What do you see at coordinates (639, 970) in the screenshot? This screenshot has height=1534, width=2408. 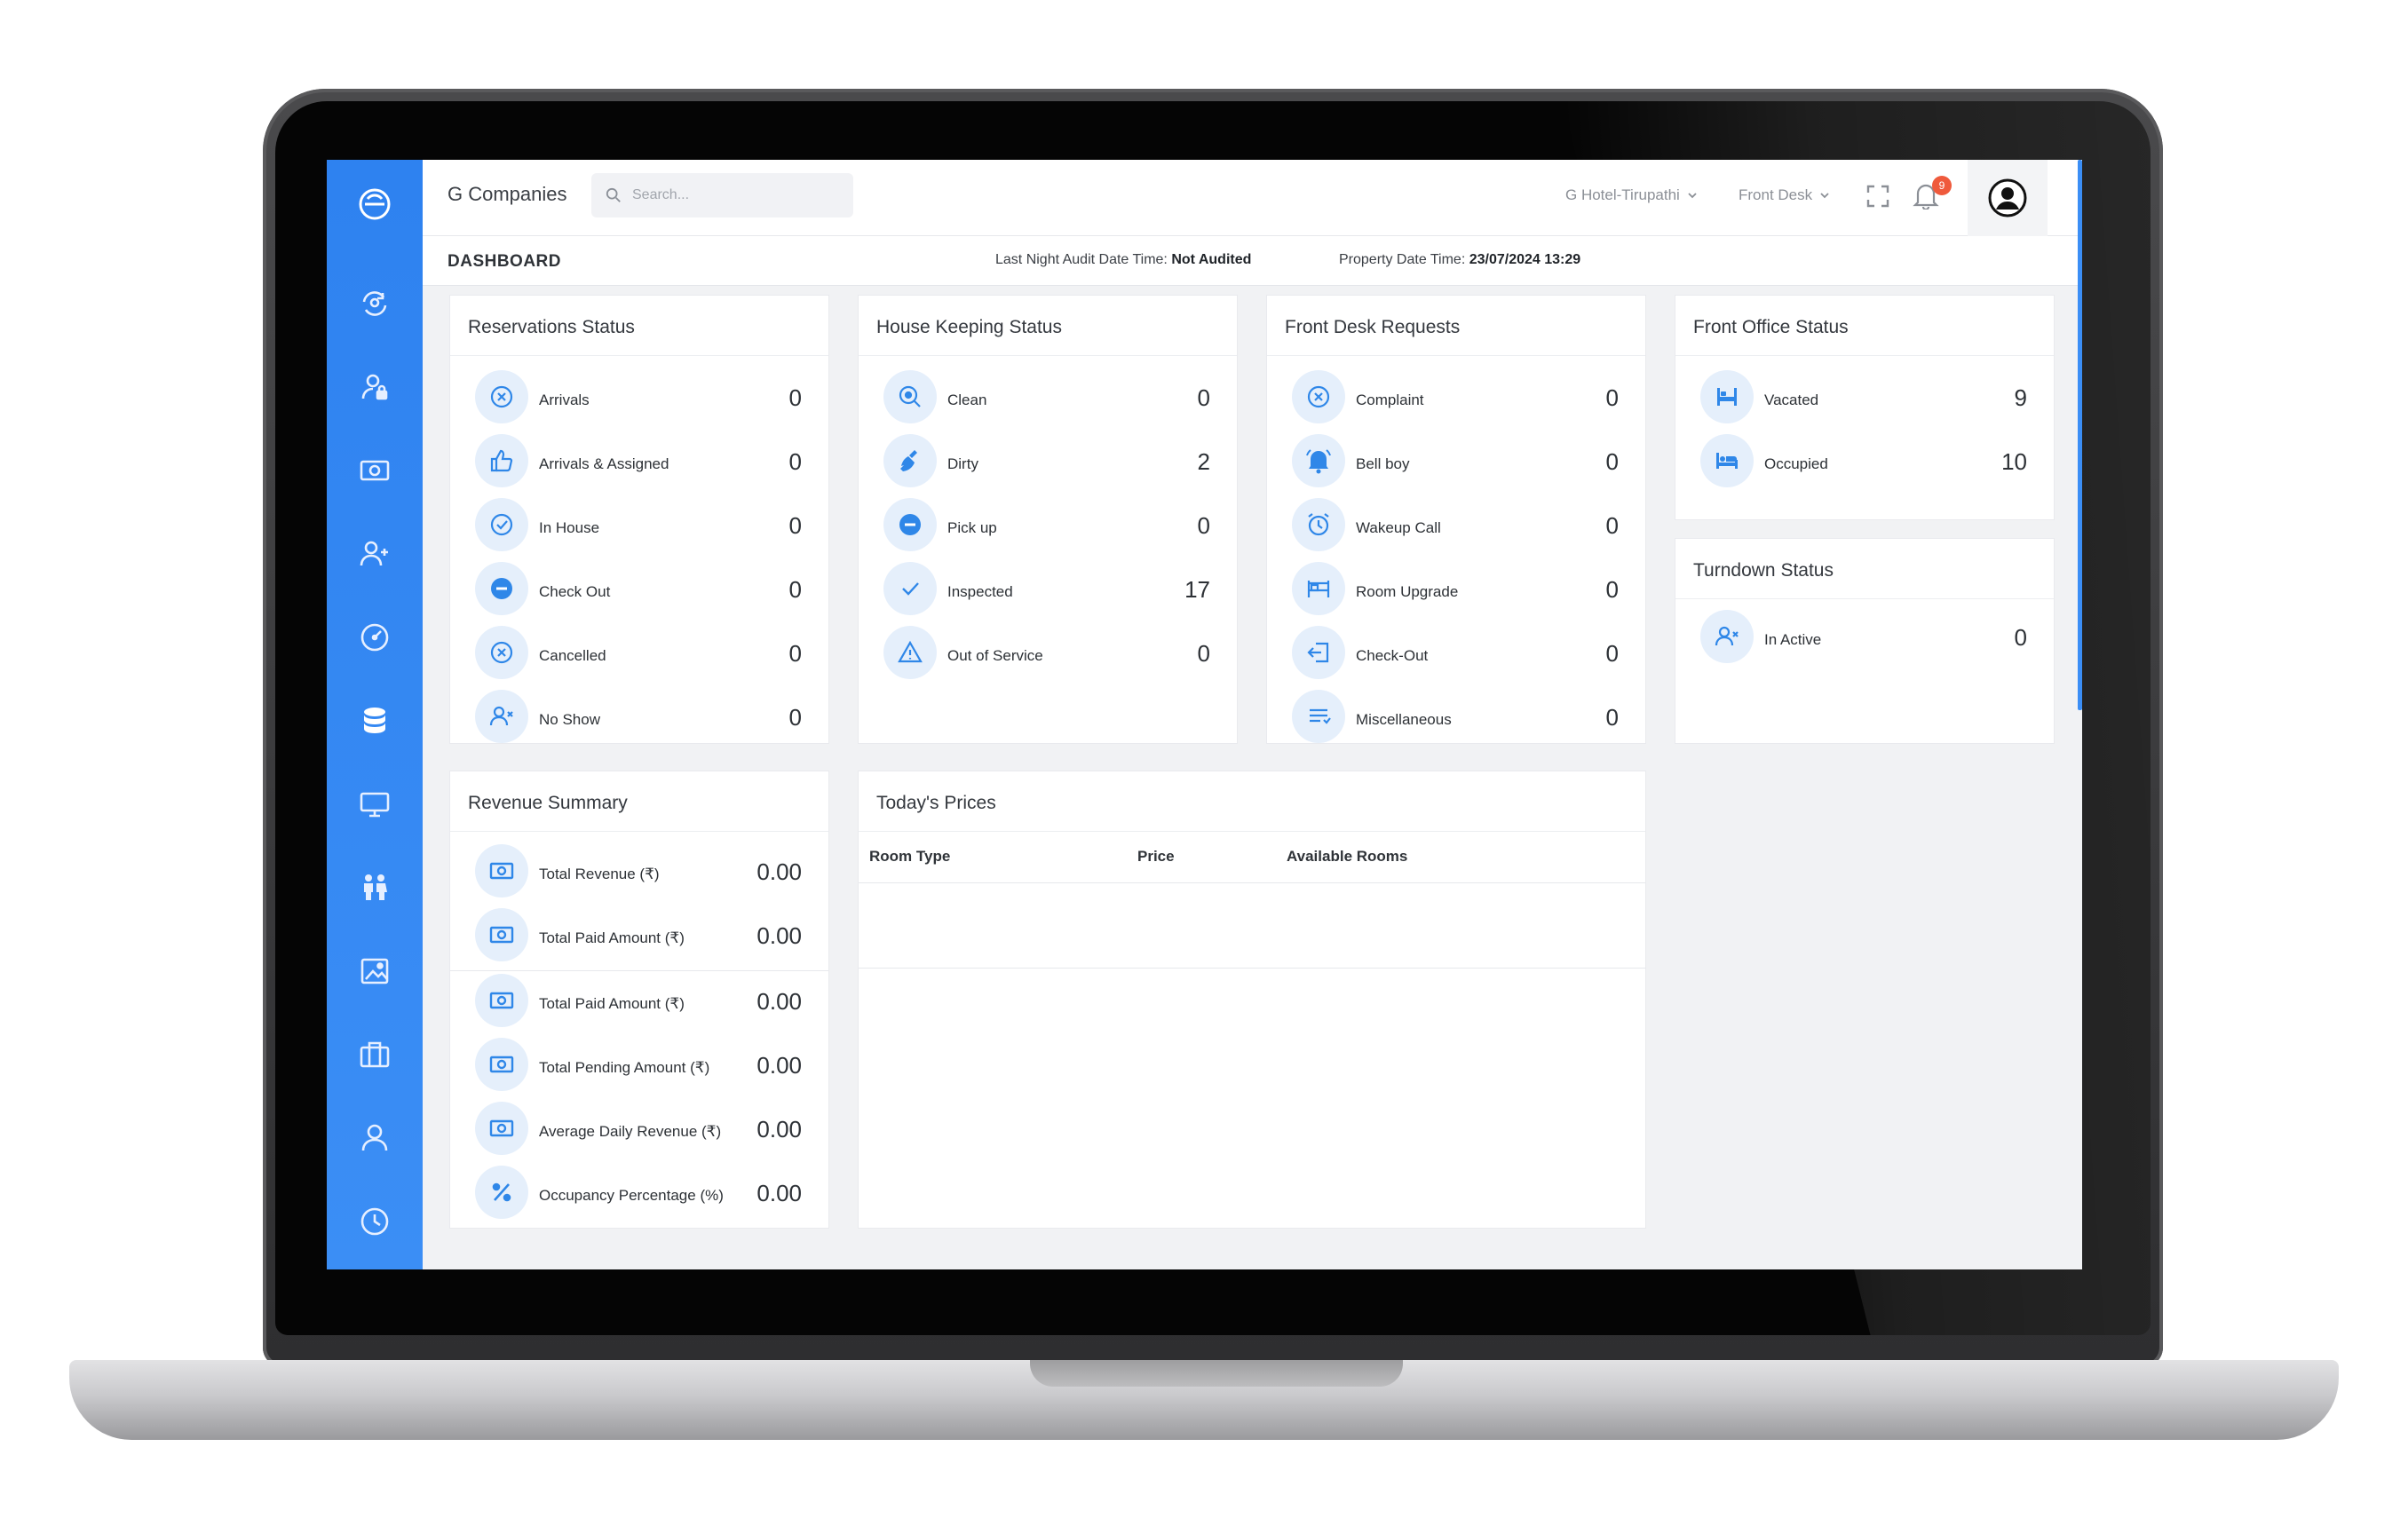 I see `divider` at bounding box center [639, 970].